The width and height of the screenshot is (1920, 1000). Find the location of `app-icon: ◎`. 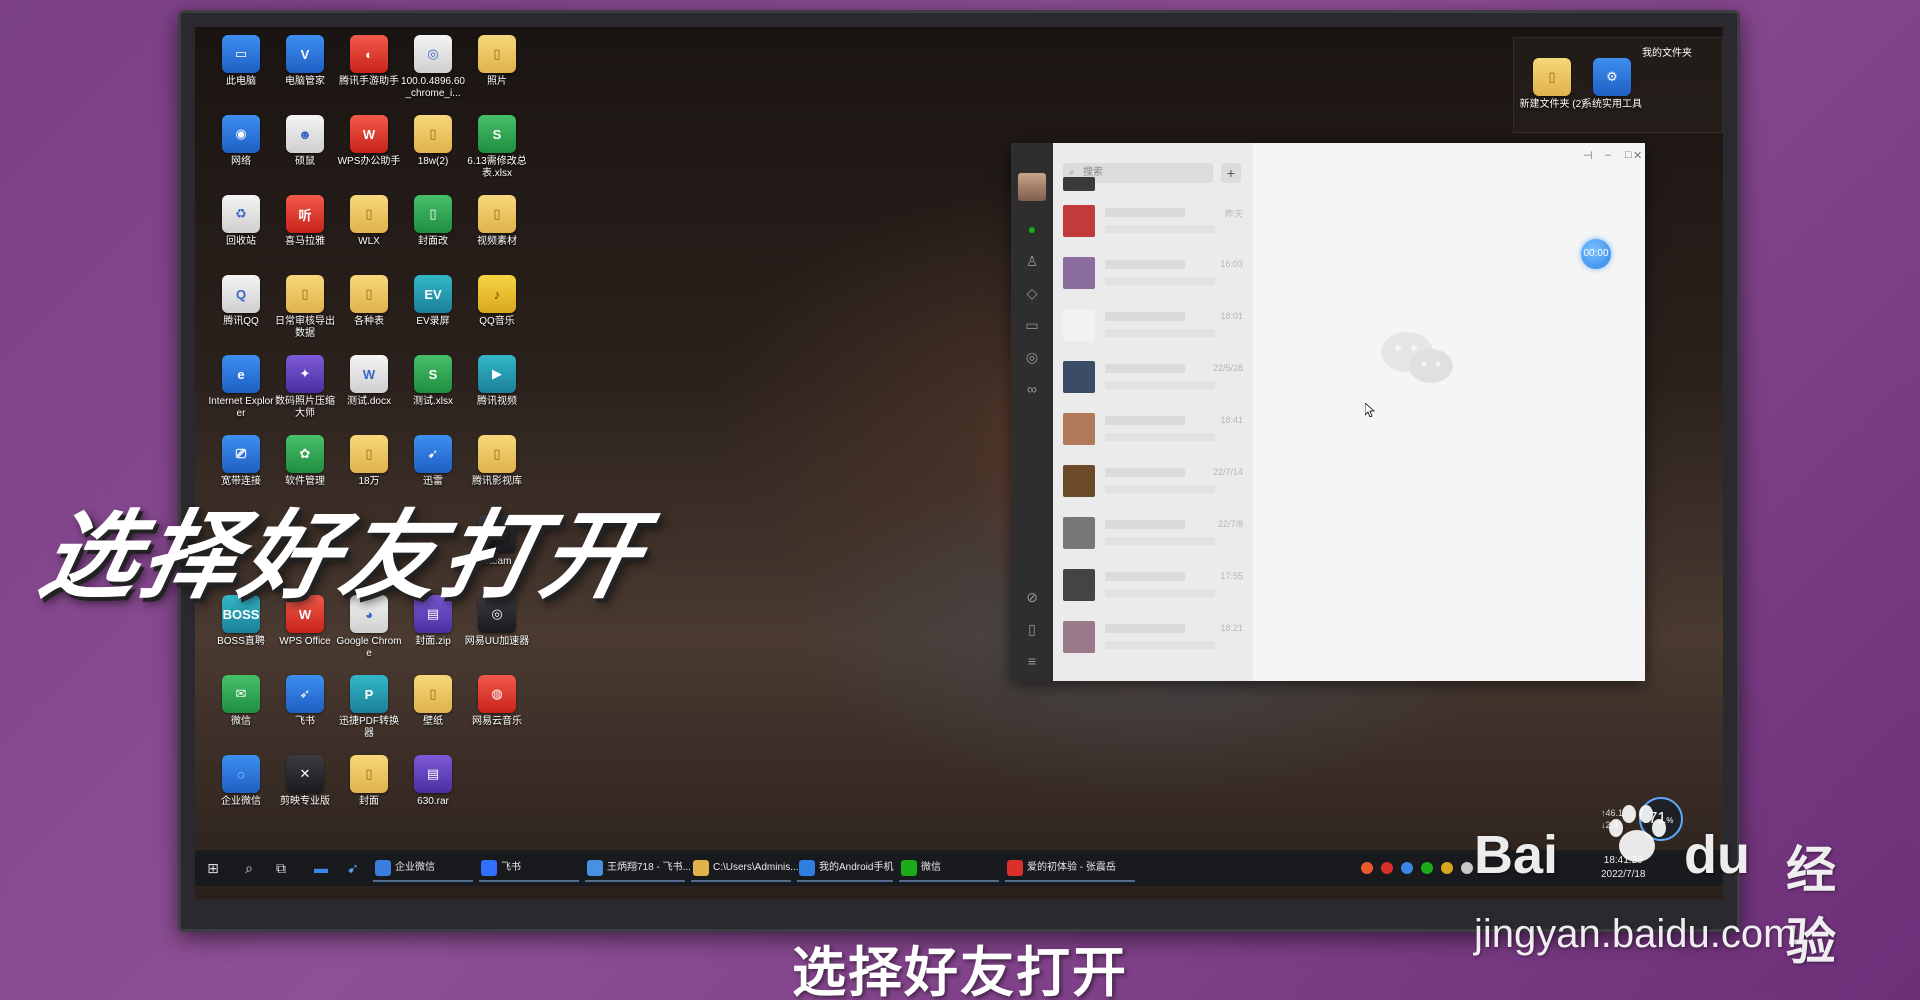

app-icon: ◎ is located at coordinates (433, 54).